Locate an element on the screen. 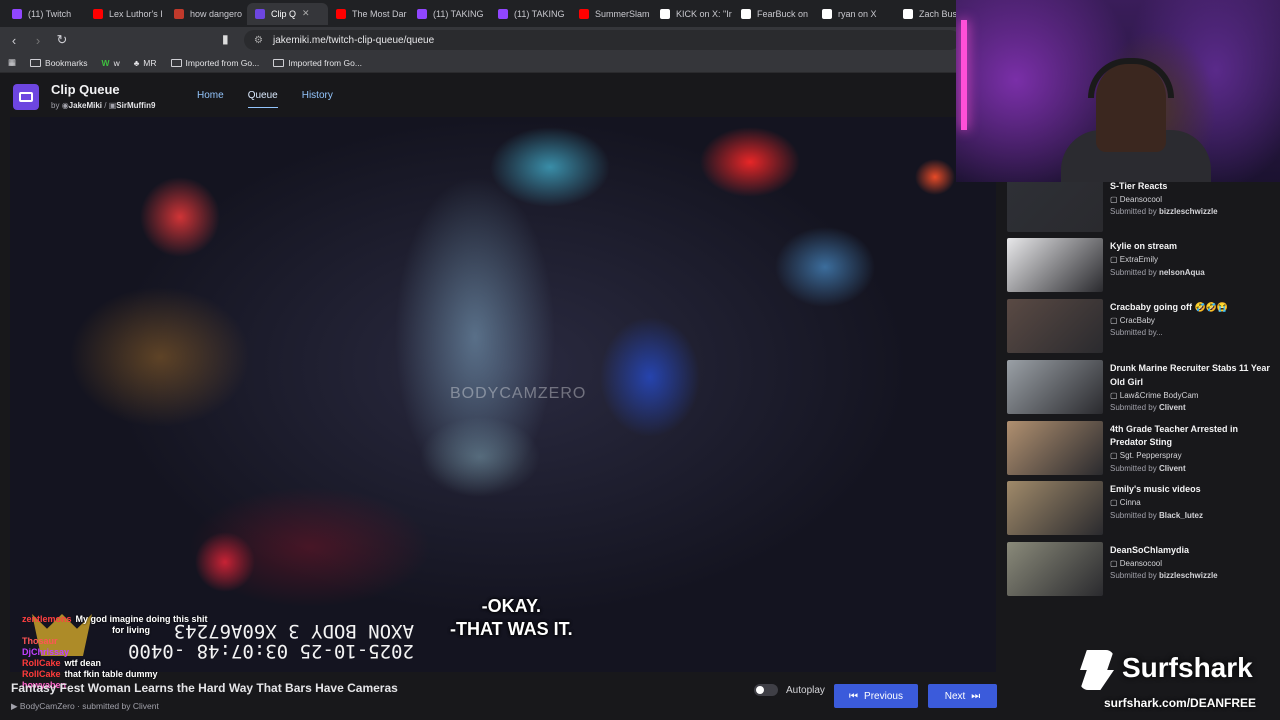 The width and height of the screenshot is (1280, 720). chat-username: RollCake is located at coordinates (41, 663).